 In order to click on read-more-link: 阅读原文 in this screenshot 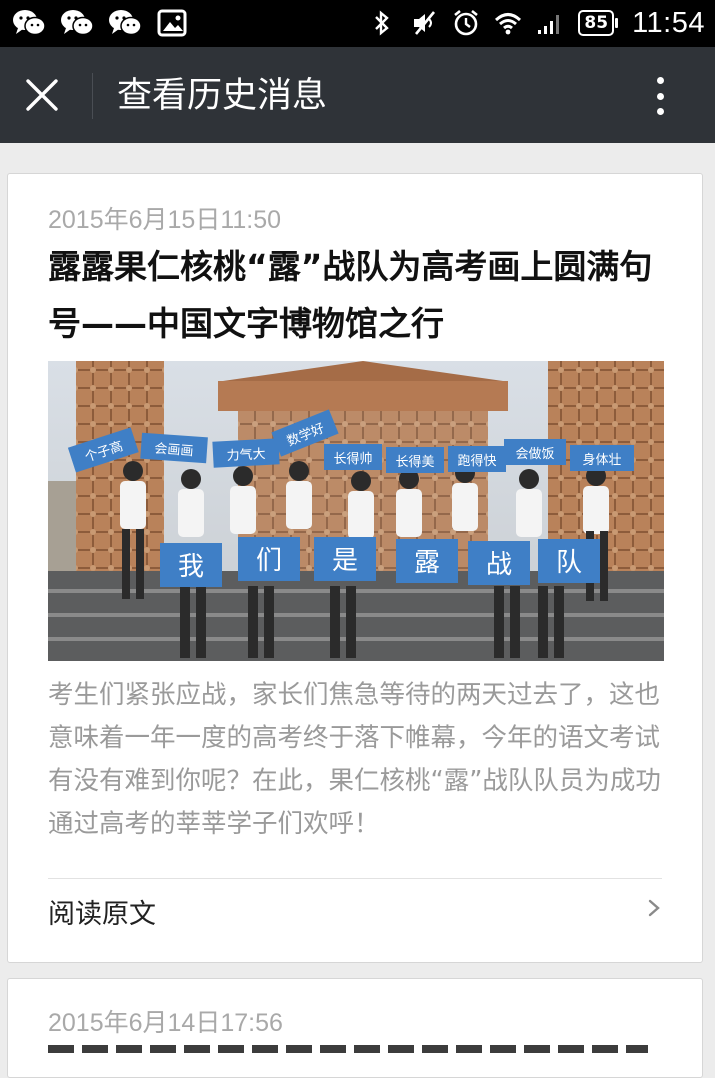, I will do `click(355, 911)`.